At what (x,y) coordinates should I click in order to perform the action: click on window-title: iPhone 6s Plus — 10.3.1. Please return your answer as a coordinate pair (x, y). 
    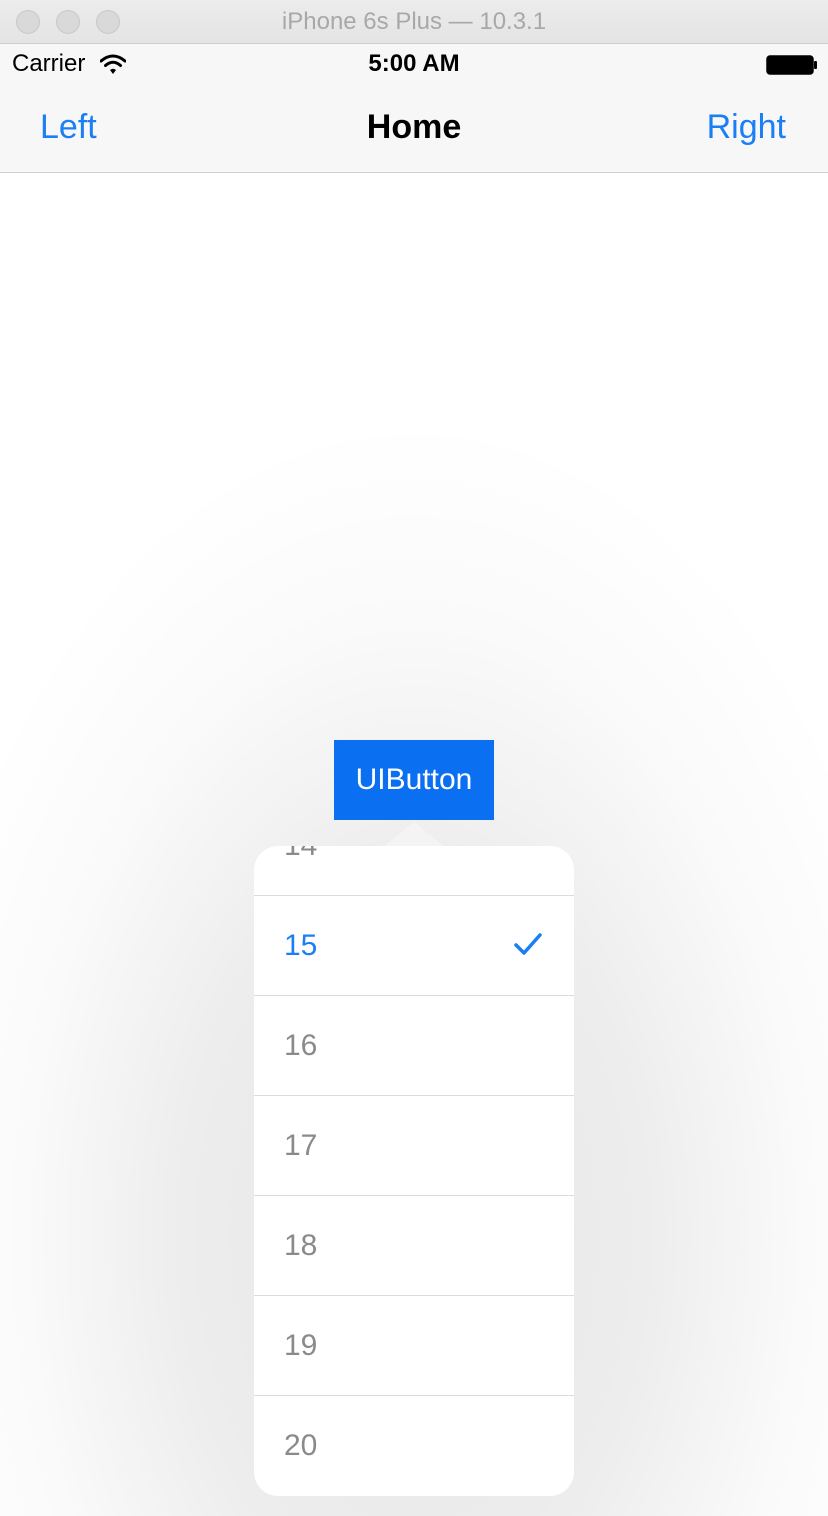
    Looking at the image, I should click on (414, 21).